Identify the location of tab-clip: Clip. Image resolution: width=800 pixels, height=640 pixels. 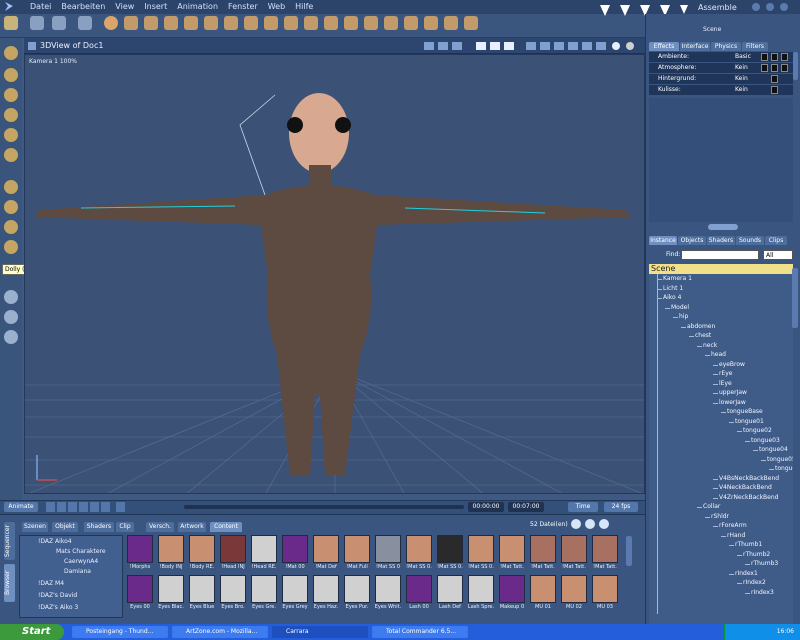
(125, 527).